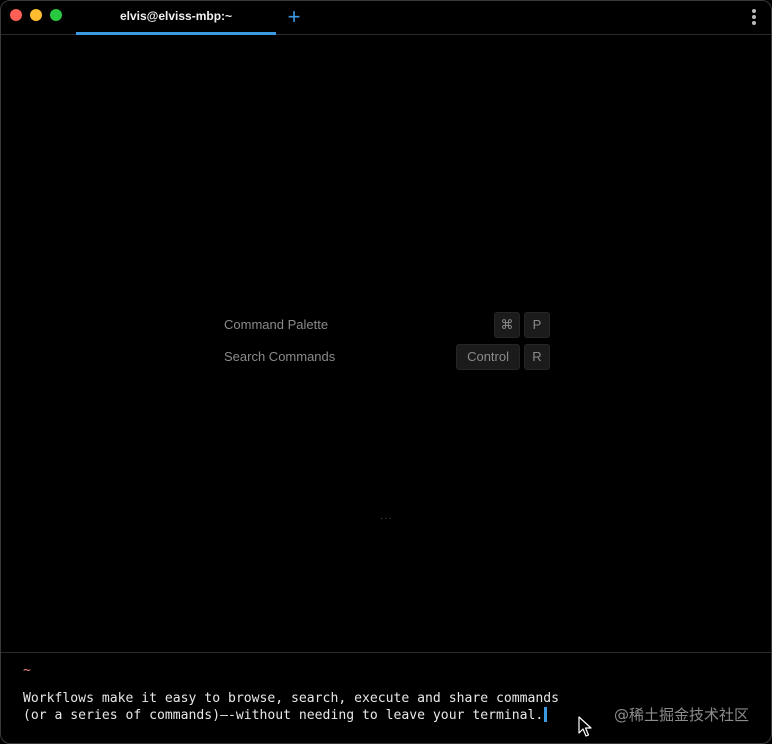 This screenshot has width=772, height=744. I want to click on tab-terminal: elvis@elviss-mbp:~, so click(176, 18).